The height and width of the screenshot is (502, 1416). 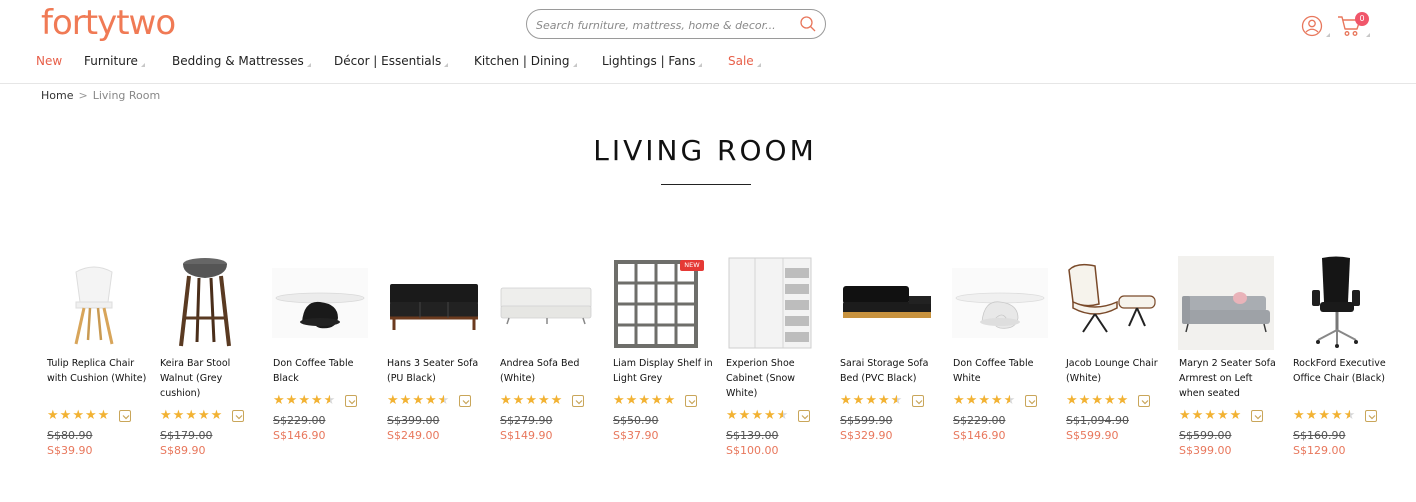 I want to click on product-name: Don Coffee Table Black, so click(x=323, y=371).